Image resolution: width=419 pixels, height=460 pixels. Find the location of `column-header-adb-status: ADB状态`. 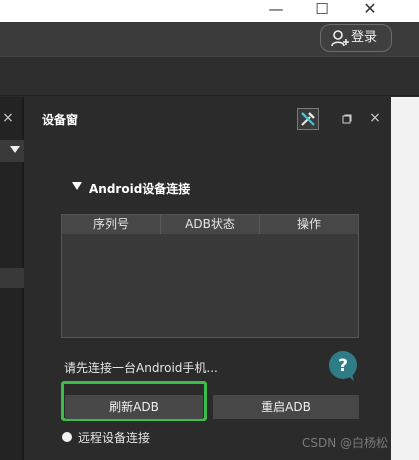

column-header-adb-status: ADB状态 is located at coordinates (210, 224).